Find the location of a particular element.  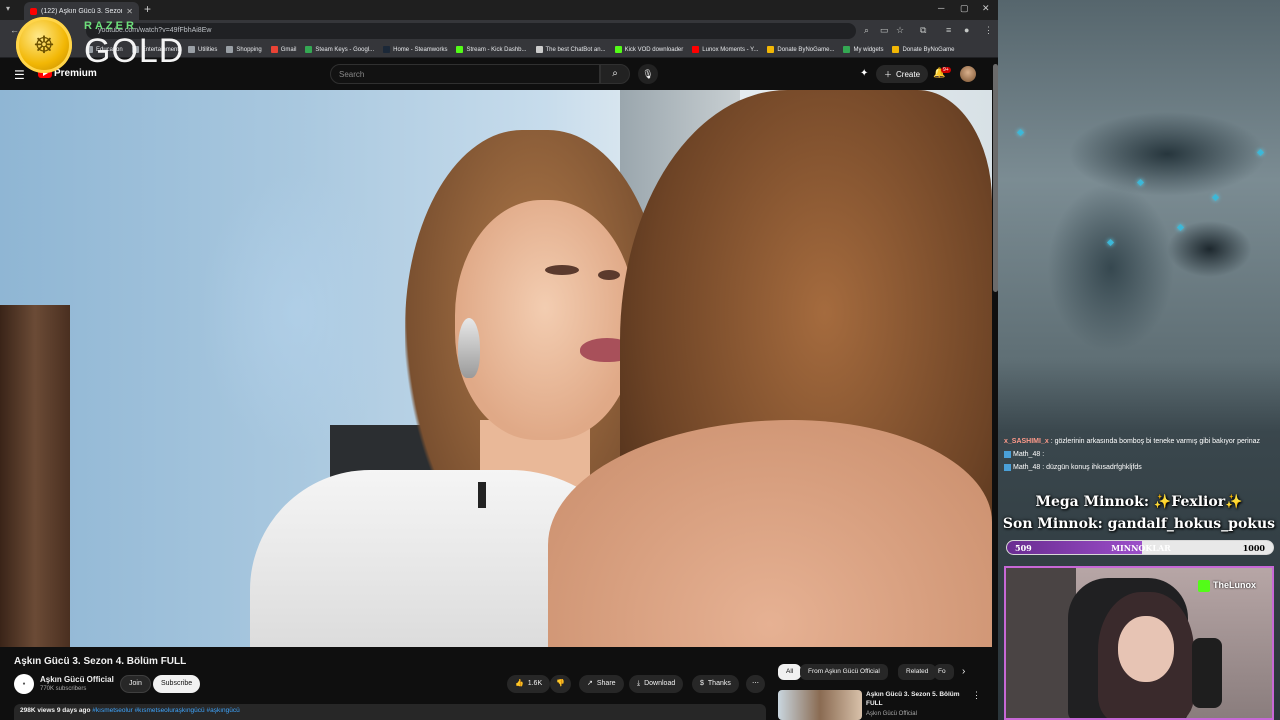

more-vertical-icon: ⋮ is located at coordinates (976, 695).